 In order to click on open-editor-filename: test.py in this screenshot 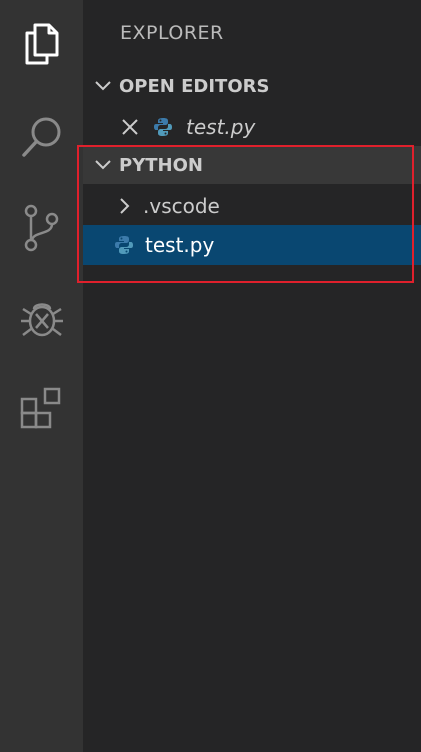, I will do `click(221, 127)`.